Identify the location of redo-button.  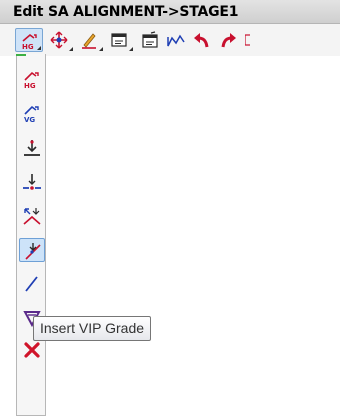
(230, 40).